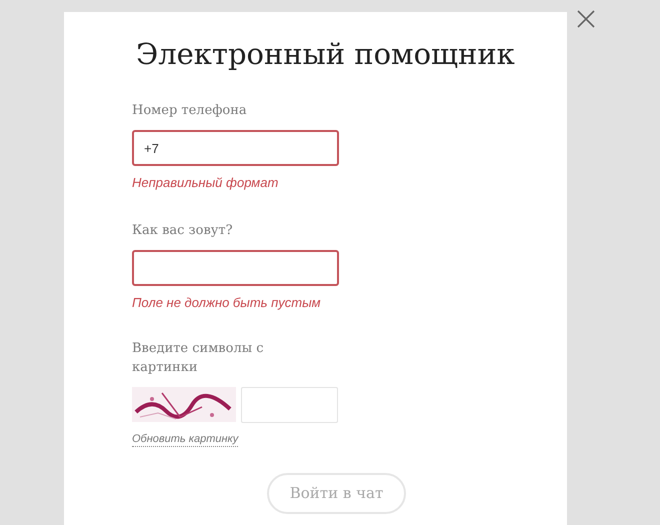  I want to click on captcha-label: Введите символы с картинки, so click(198, 358).